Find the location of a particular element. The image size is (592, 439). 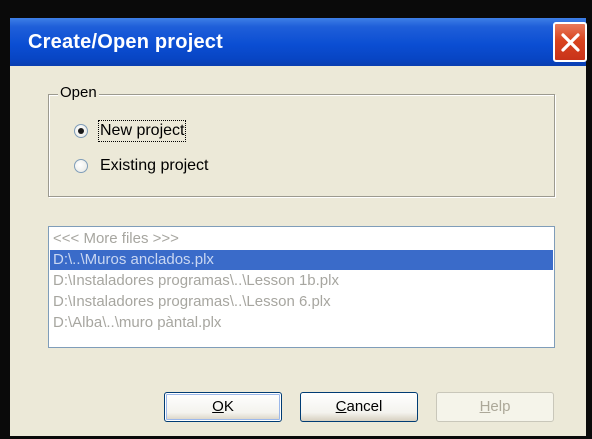

close-button is located at coordinates (570, 42).